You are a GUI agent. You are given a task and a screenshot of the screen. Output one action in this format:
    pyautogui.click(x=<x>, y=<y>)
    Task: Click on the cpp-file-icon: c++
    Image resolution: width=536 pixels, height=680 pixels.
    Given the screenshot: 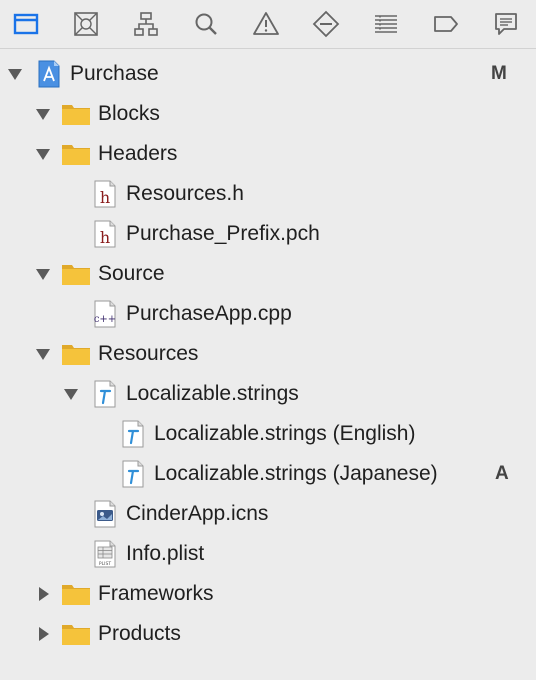 What is the action you would take?
    pyautogui.click(x=105, y=314)
    